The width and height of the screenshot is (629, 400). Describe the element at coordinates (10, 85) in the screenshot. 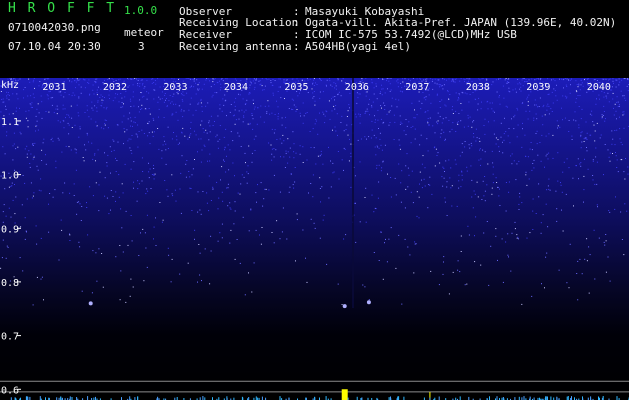

I see `y-axis-unit-label: kHz` at that location.